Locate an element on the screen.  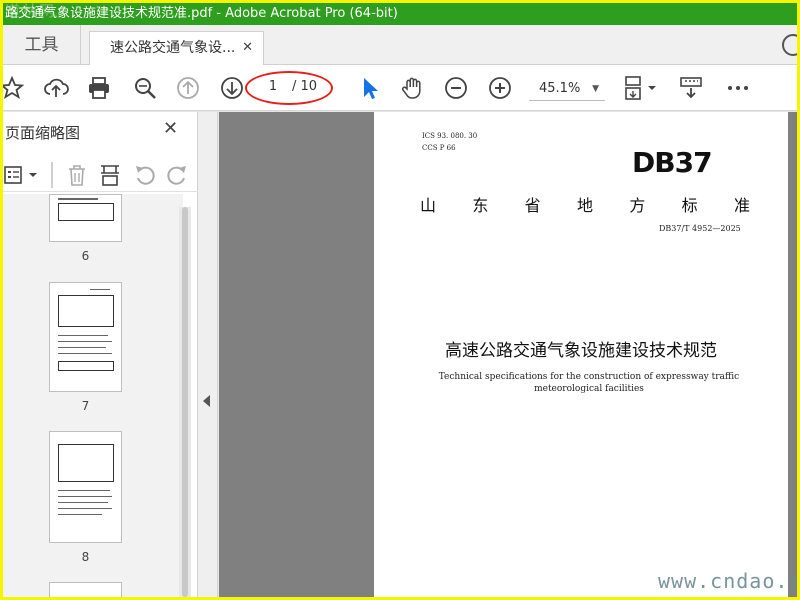
upload-cloud-icon is located at coordinates (56, 88).